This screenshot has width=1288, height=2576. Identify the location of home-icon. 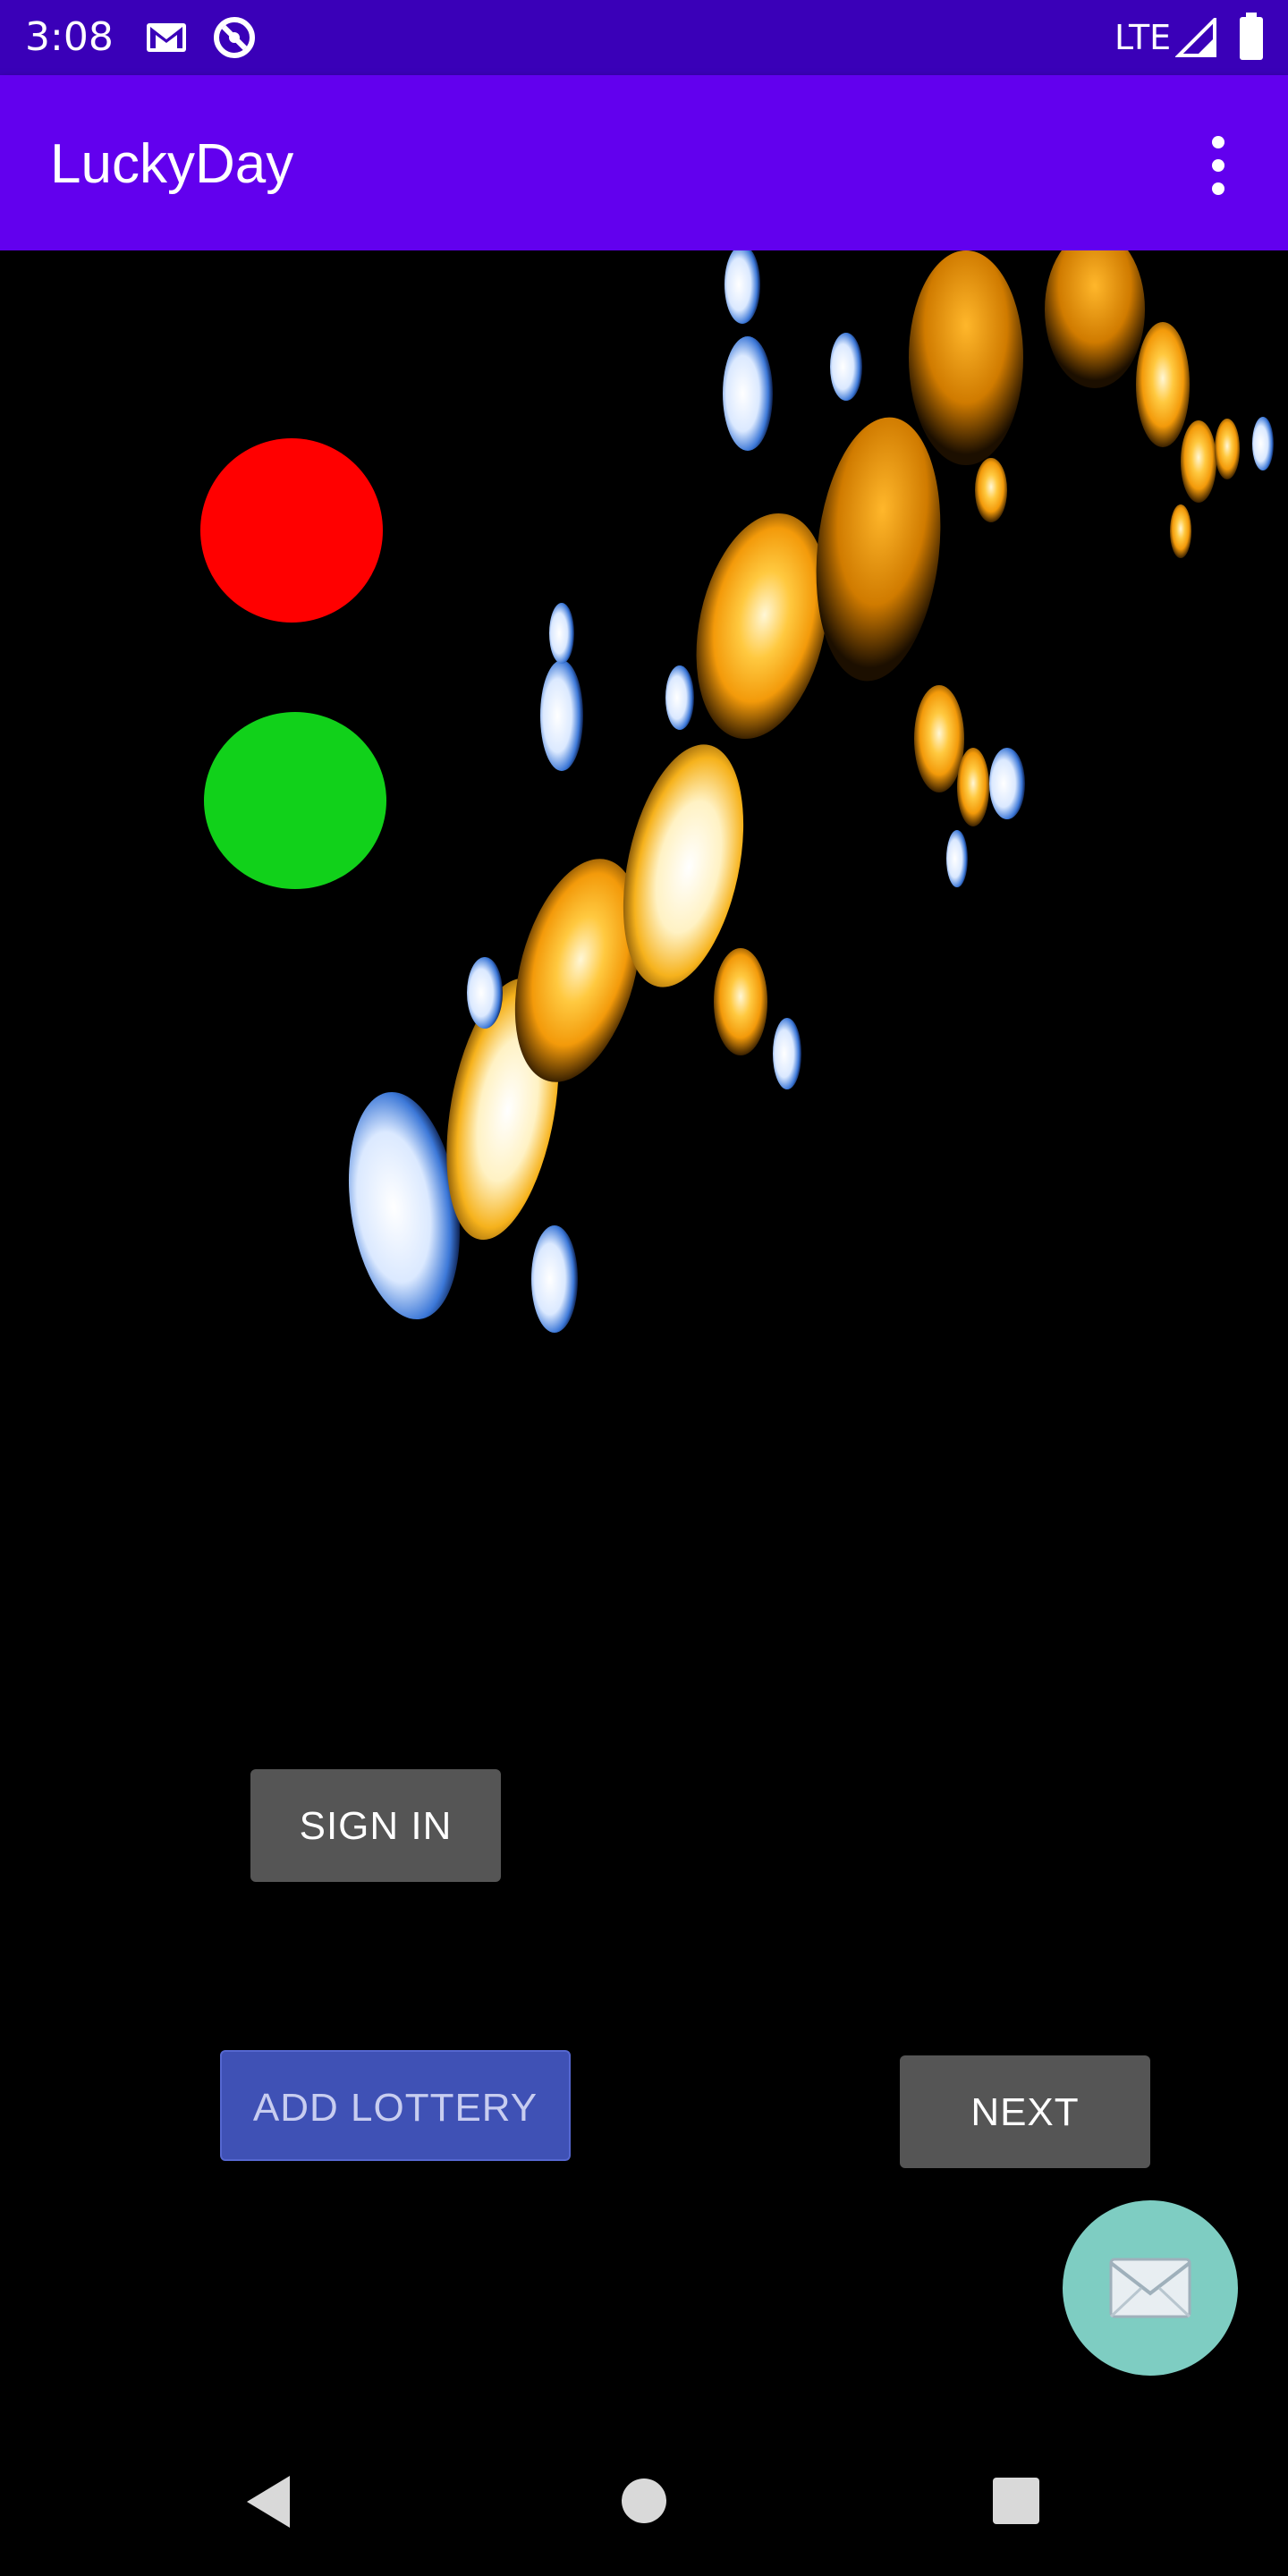
(644, 2503).